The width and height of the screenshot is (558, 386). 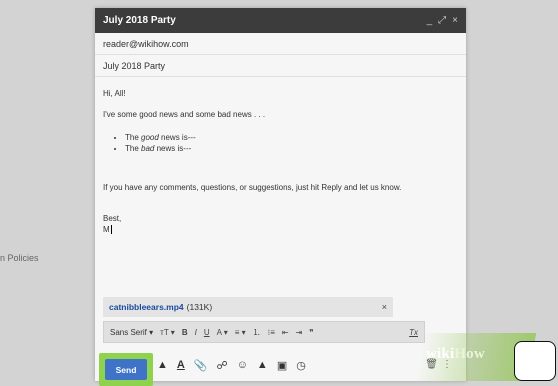 What do you see at coordinates (455, 20) in the screenshot?
I see `close-icon: ×` at bounding box center [455, 20].